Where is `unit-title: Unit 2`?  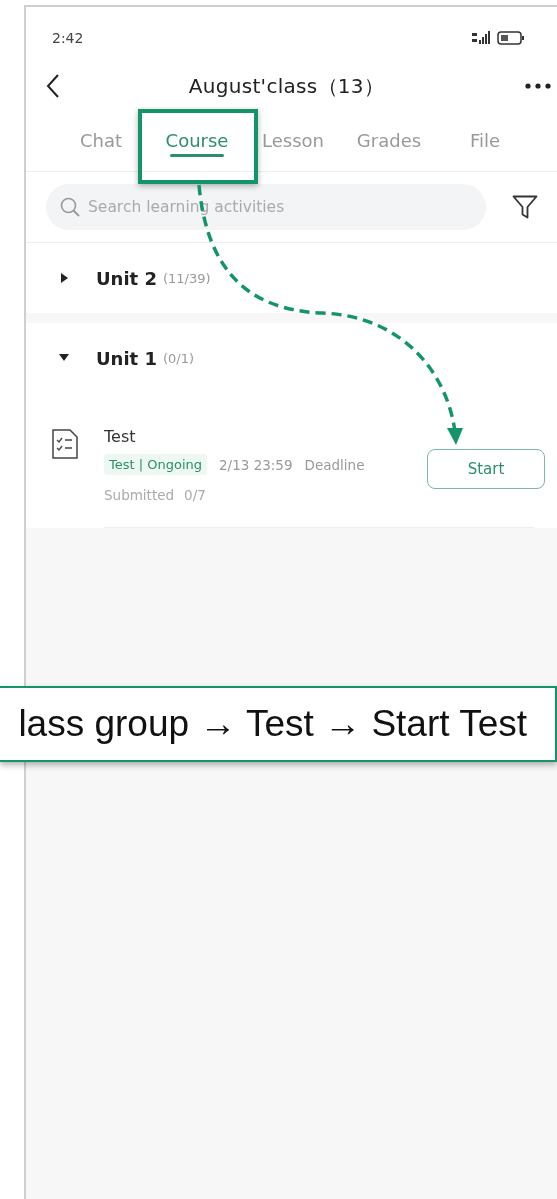 unit-title: Unit 2 is located at coordinates (126, 278).